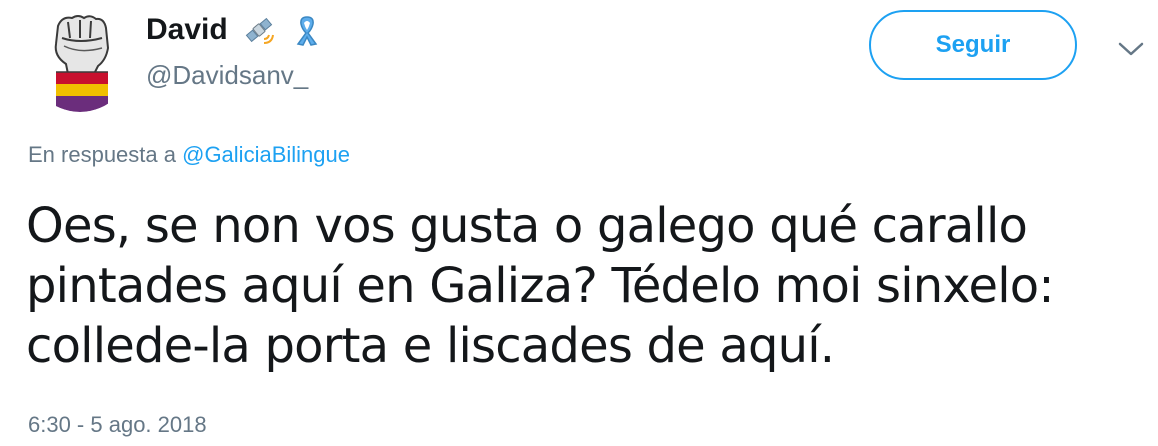 The image size is (1158, 446). I want to click on reply-mention-link: @GaliciaBilingue, so click(266, 154).